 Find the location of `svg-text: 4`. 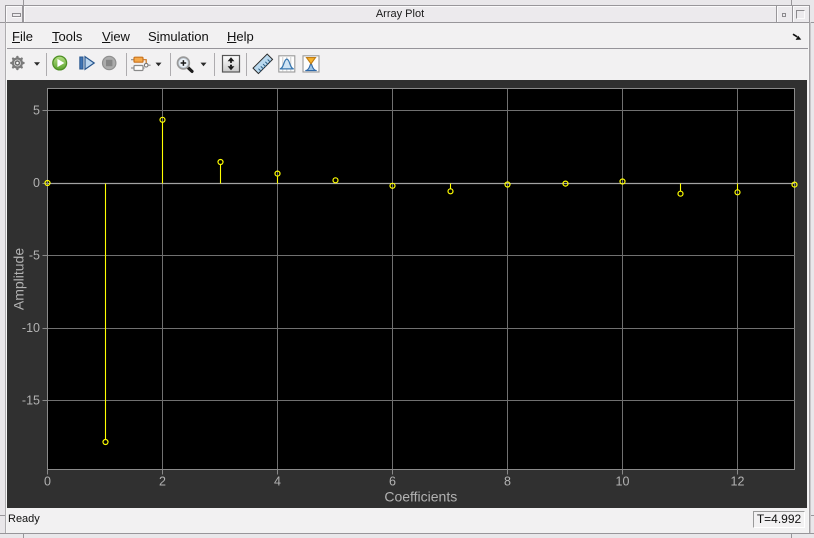

svg-text: 4 is located at coordinates (277, 482).